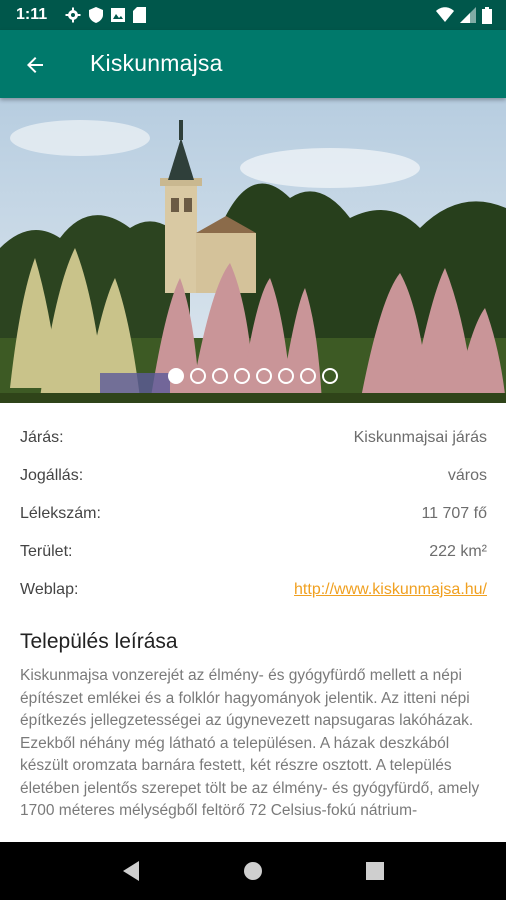 Image resolution: width=506 pixels, height=900 pixels. Describe the element at coordinates (445, 14) in the screenshot. I see `wifi-icon` at that location.